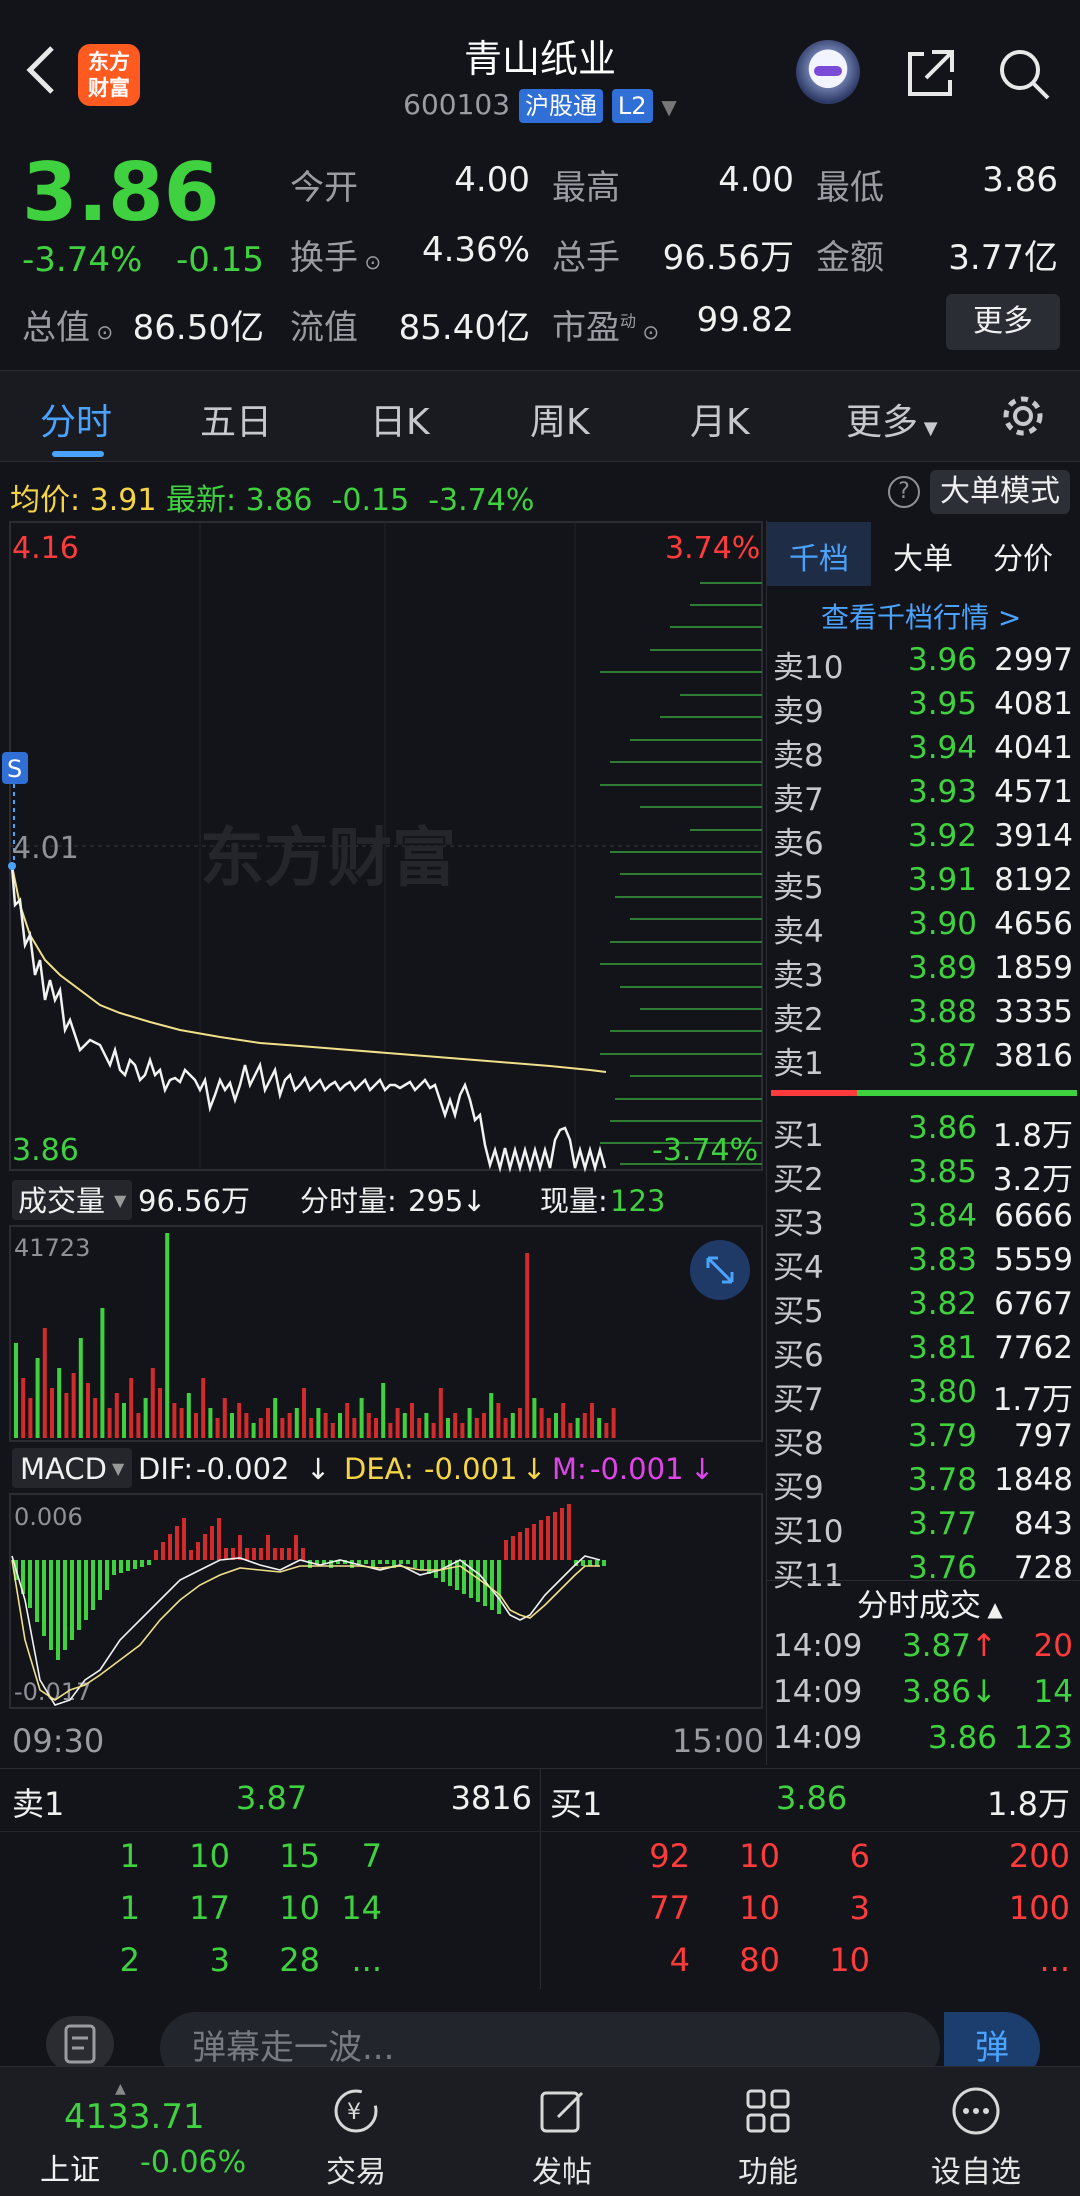 This screenshot has width=1080, height=2196. Describe the element at coordinates (798, 1180) in the screenshot. I see `bid-label: 买2` at that location.